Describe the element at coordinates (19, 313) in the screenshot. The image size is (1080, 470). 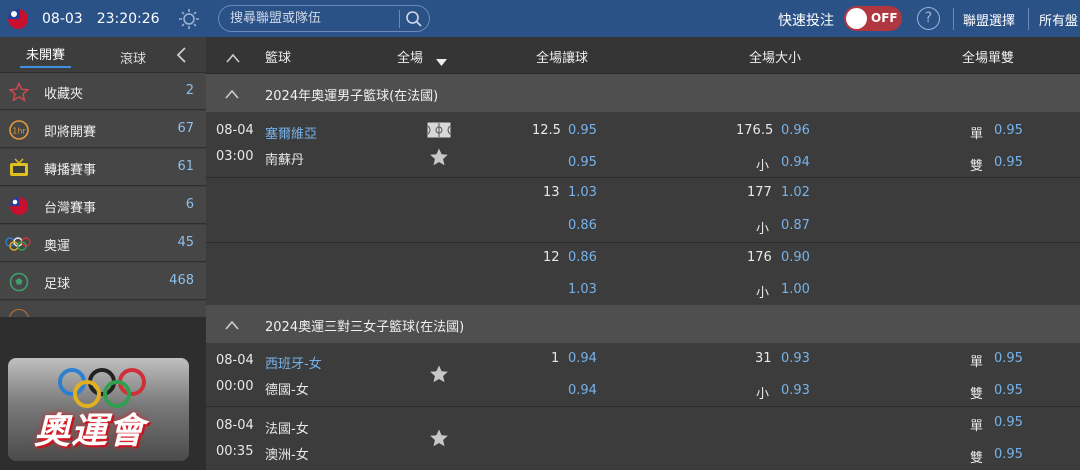
I see `basketball-icon` at that location.